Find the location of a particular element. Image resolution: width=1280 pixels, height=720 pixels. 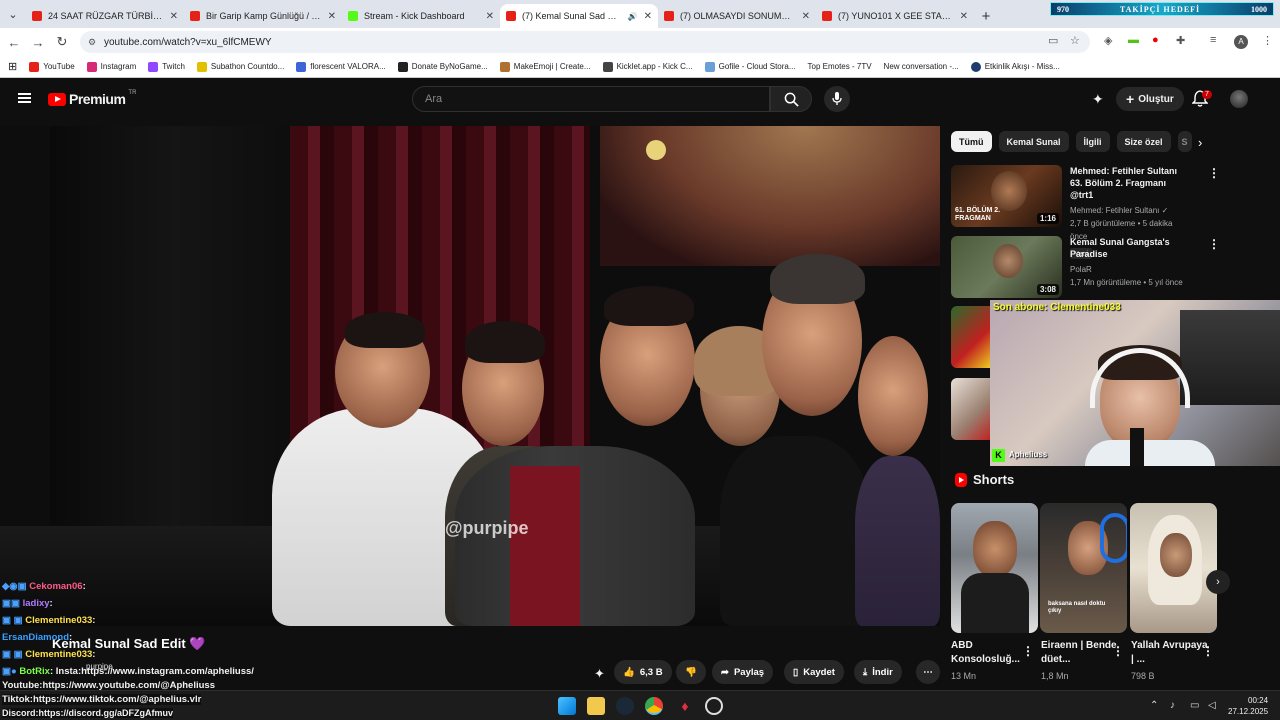

media-controls-icon: ≡ is located at coordinates (1213, 40).